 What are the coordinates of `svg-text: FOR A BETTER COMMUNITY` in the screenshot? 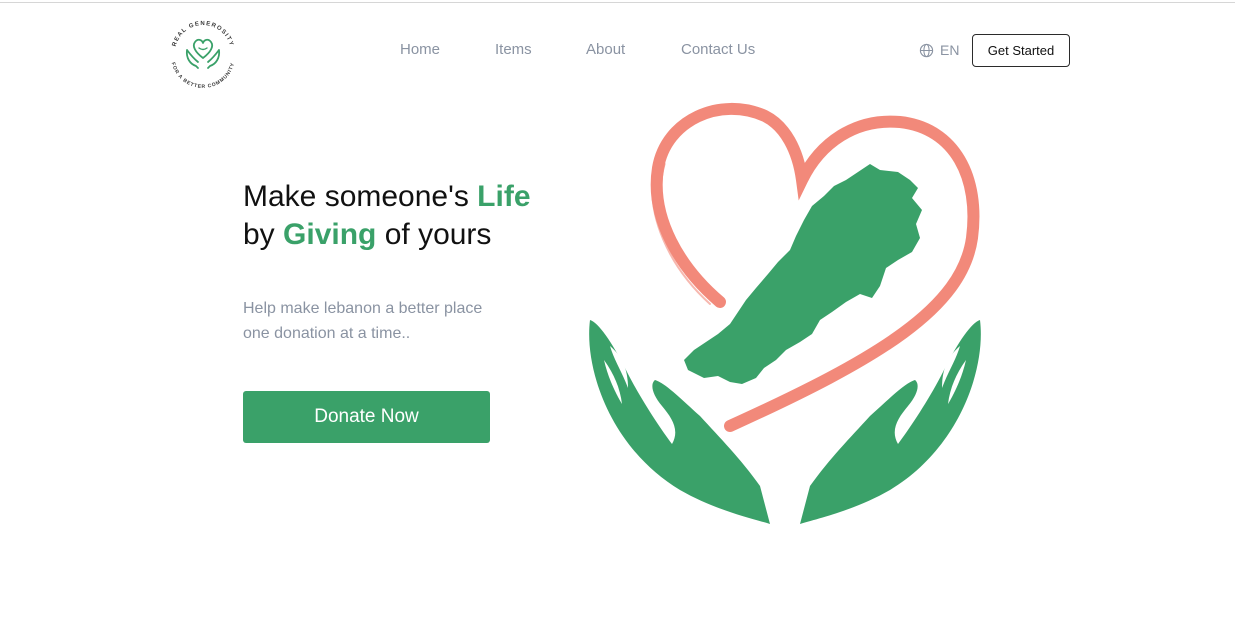 It's located at (203, 76).